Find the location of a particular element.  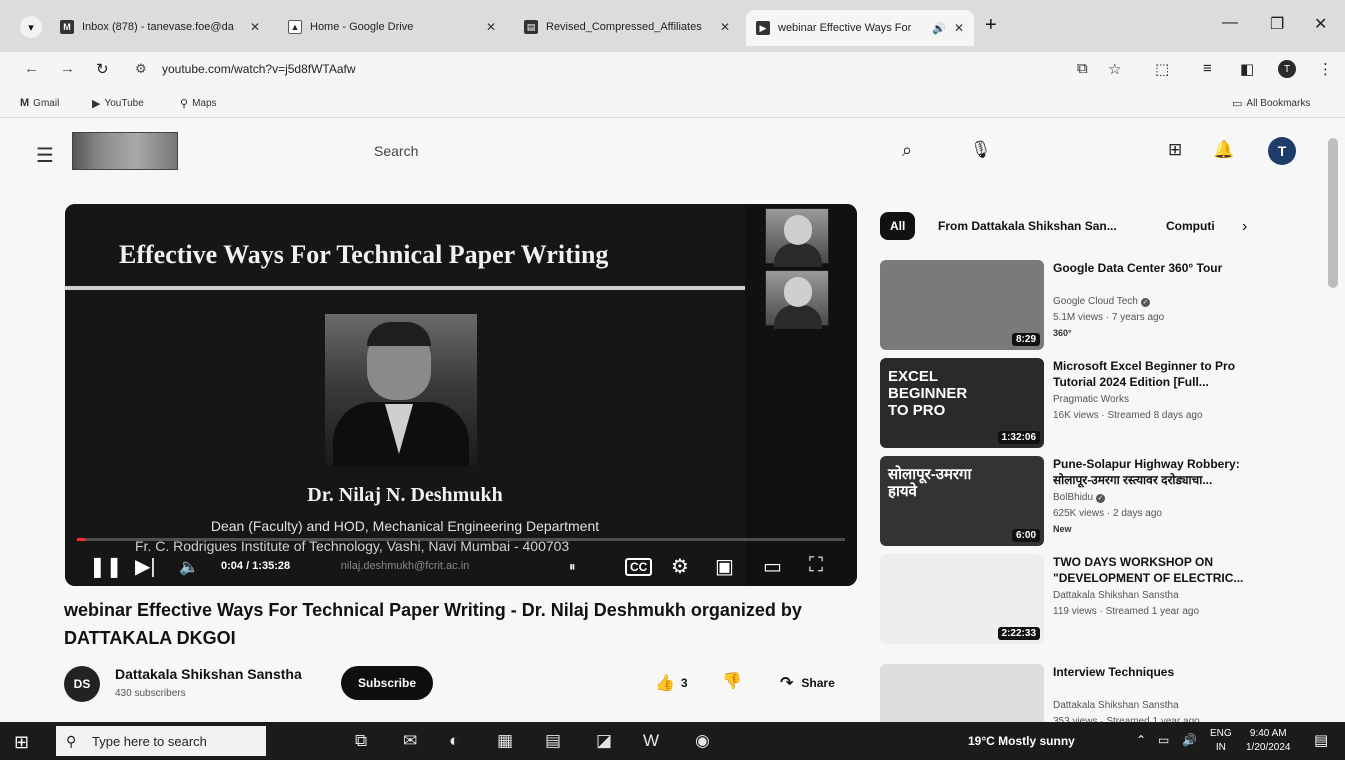

gmail-icon: M is located at coordinates (25, 103).